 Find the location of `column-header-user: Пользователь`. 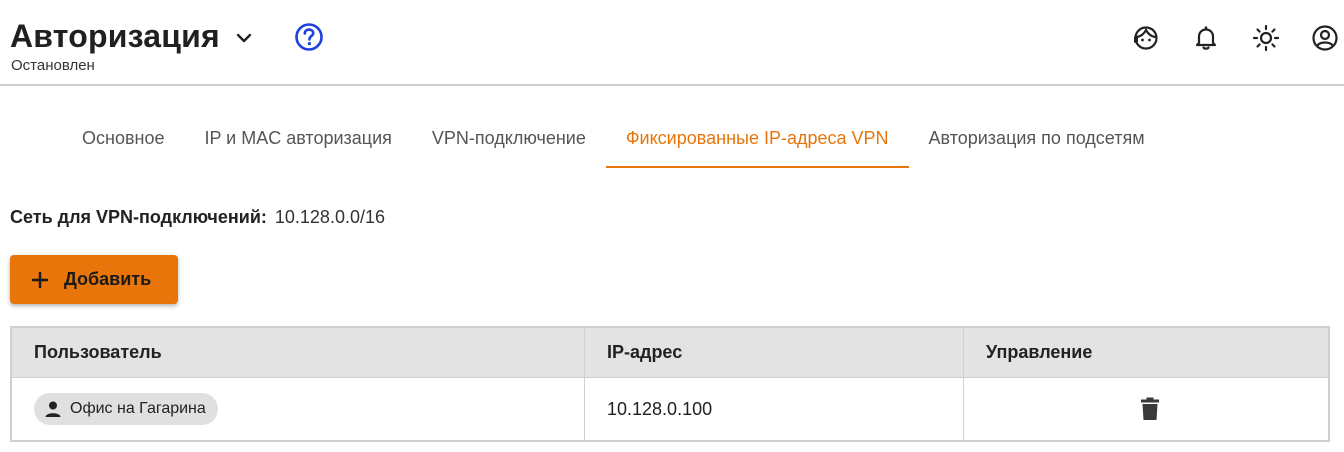

column-header-user: Пользователь is located at coordinates (298, 352).